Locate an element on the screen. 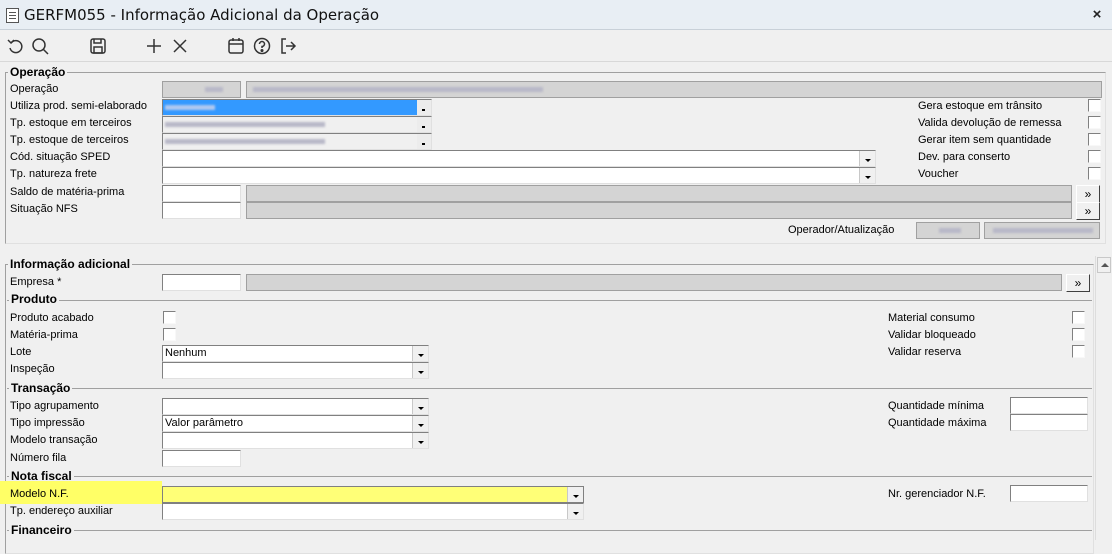 Image resolution: width=1112 pixels, height=554 pixels. modelo-nf-select is located at coordinates (373, 494).